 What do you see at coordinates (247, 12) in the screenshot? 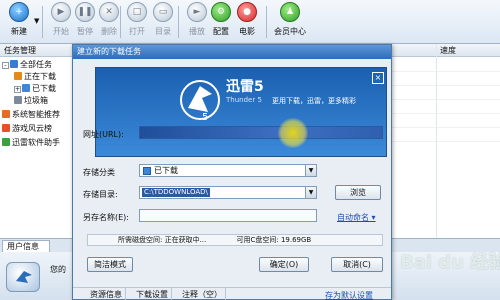
I see `movie-icon: ●` at bounding box center [247, 12].